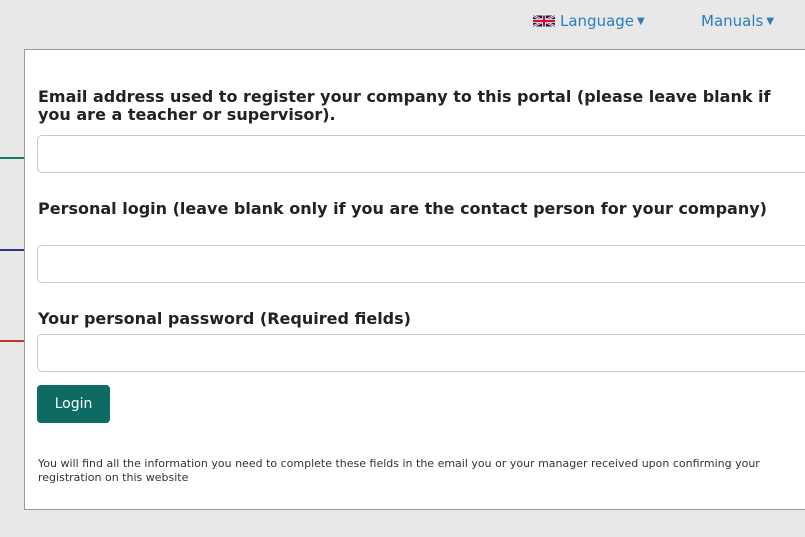  Describe the element at coordinates (421, 154) in the screenshot. I see `email-field` at that location.